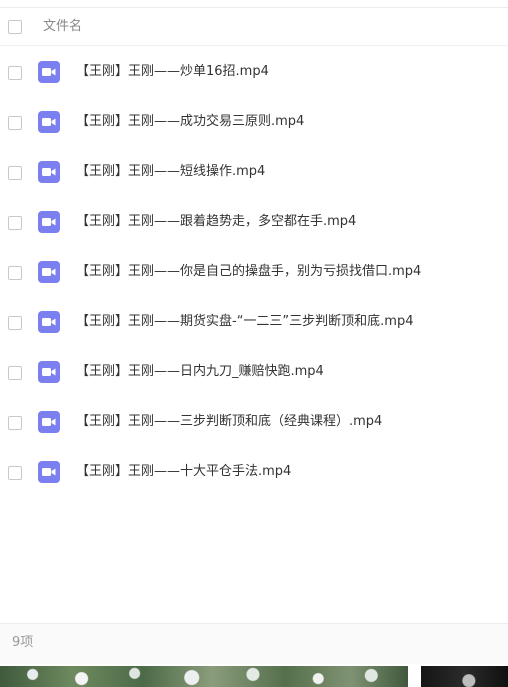 Image resolution: width=508 pixels, height=687 pixels. I want to click on file-name: 【王刚】王刚——成功交易三原则.mp4, so click(190, 122).